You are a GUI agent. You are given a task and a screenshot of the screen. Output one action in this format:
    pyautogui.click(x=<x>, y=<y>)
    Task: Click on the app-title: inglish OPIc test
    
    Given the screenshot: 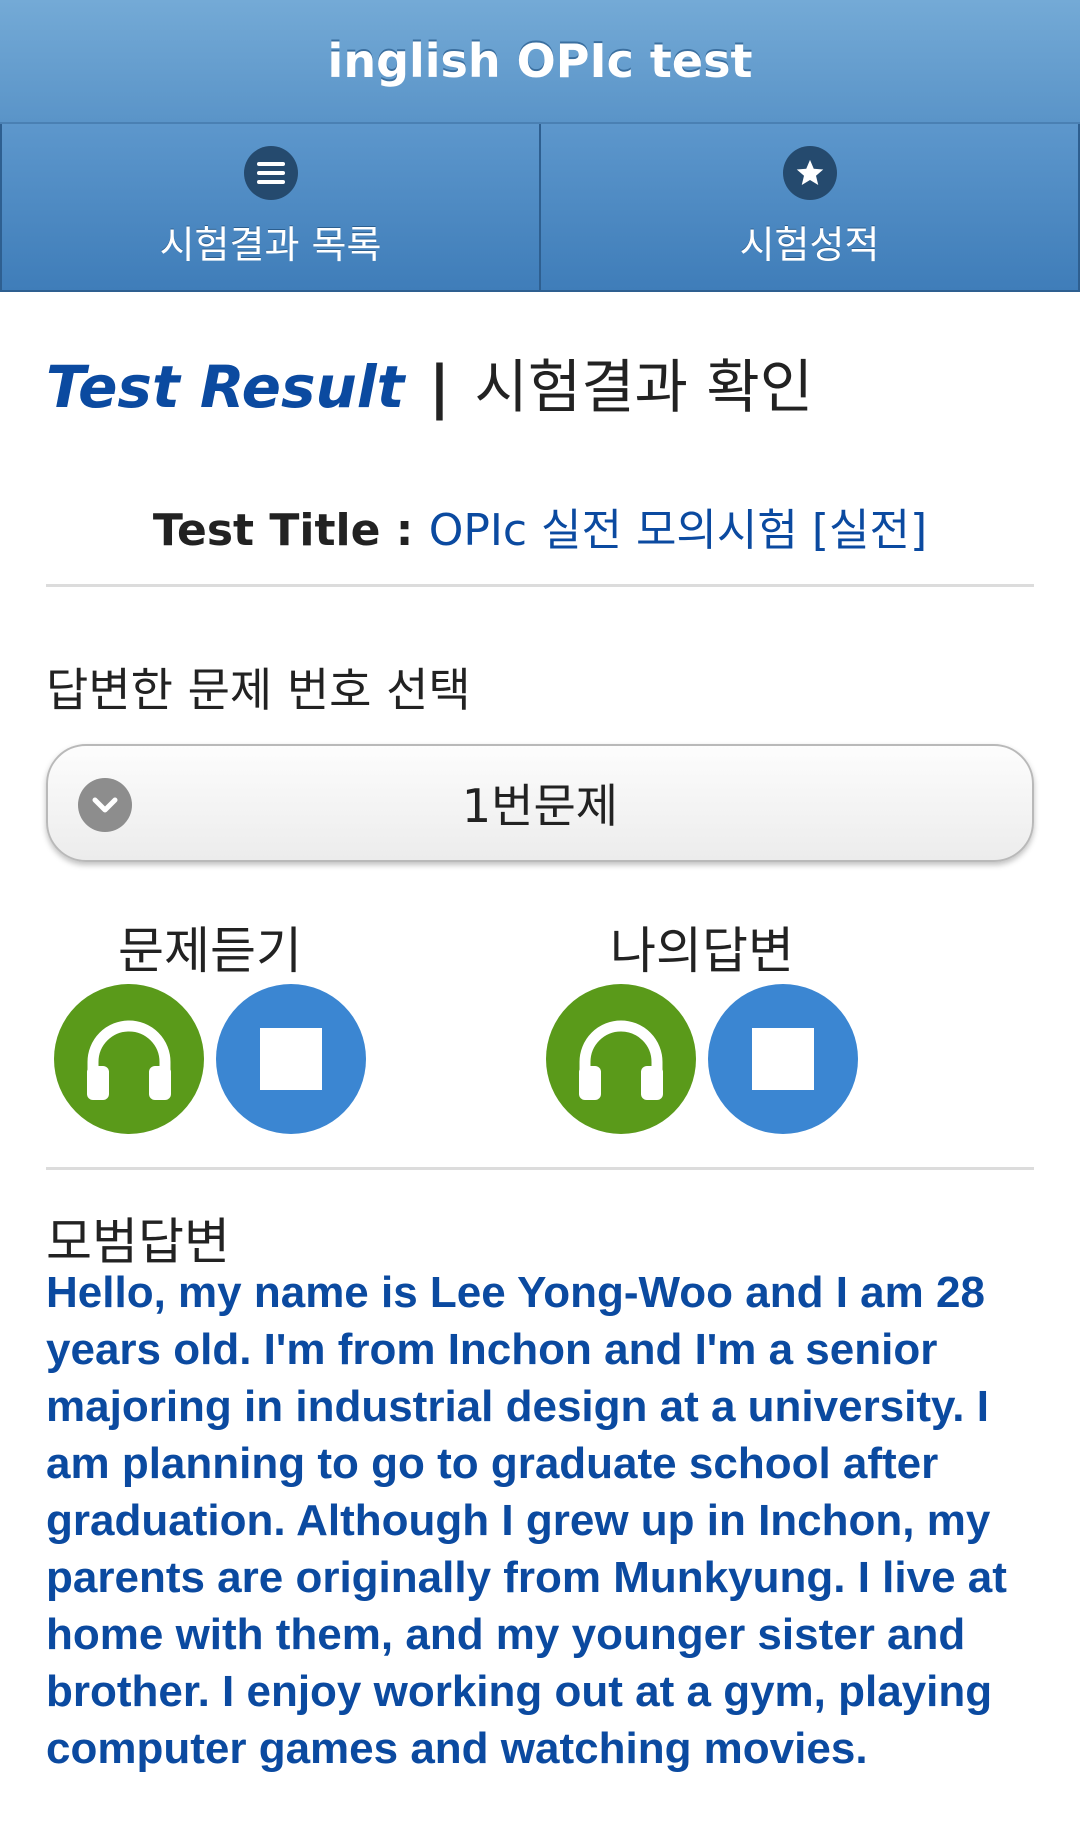 What is the action you would take?
    pyautogui.click(x=540, y=61)
    